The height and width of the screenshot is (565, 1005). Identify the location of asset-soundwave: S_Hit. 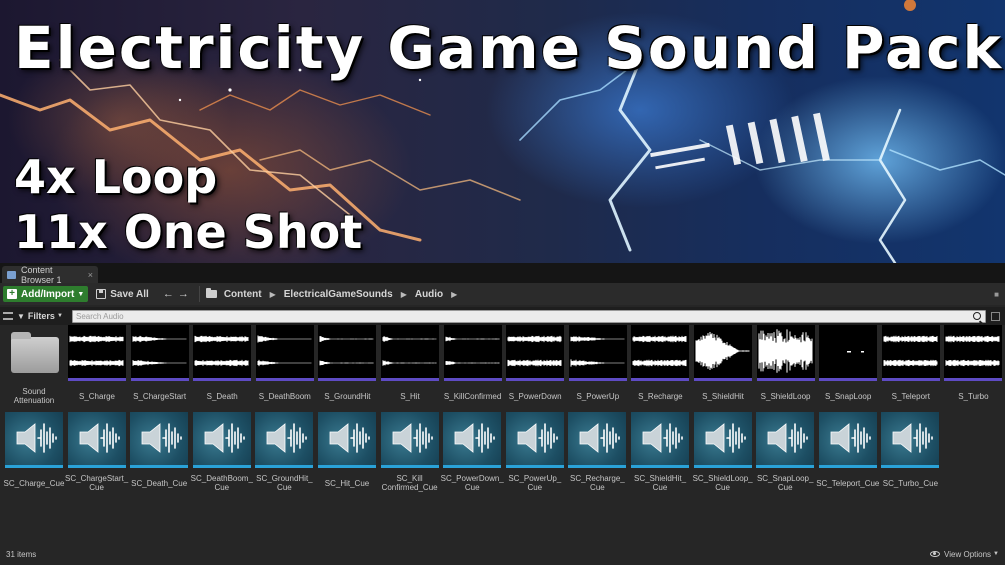
(410, 363).